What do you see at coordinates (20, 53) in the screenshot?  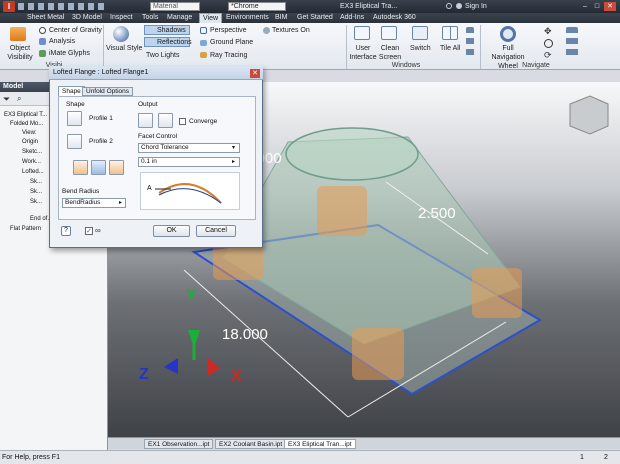 I see `object-visibility-button: Object Visibility` at bounding box center [20, 53].